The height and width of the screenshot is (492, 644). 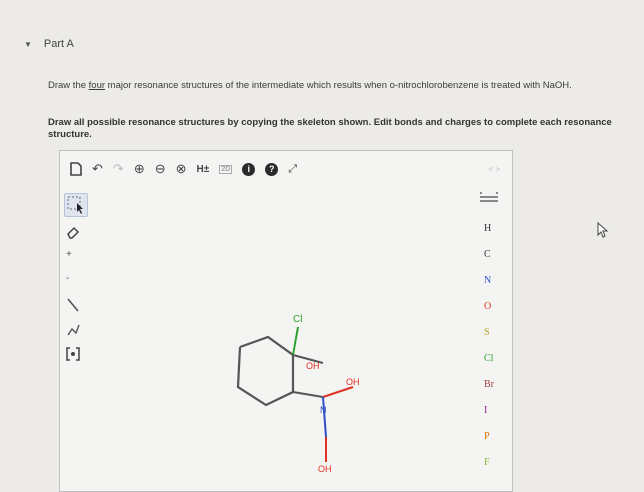 What do you see at coordinates (489, 384) in the screenshot?
I see `element-Br: Br` at bounding box center [489, 384].